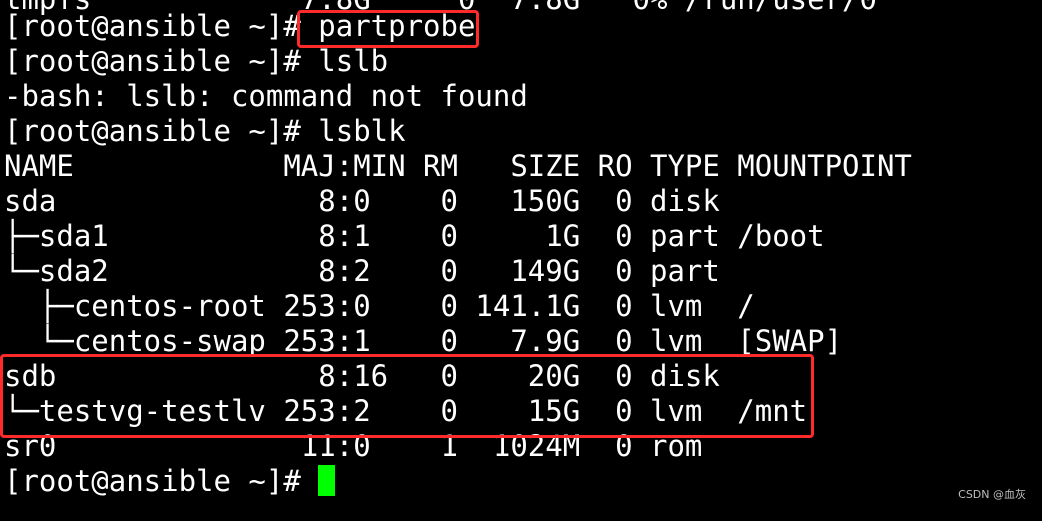  I want to click on prompt-text: [root@ansible ~]#, so click(161, 481).